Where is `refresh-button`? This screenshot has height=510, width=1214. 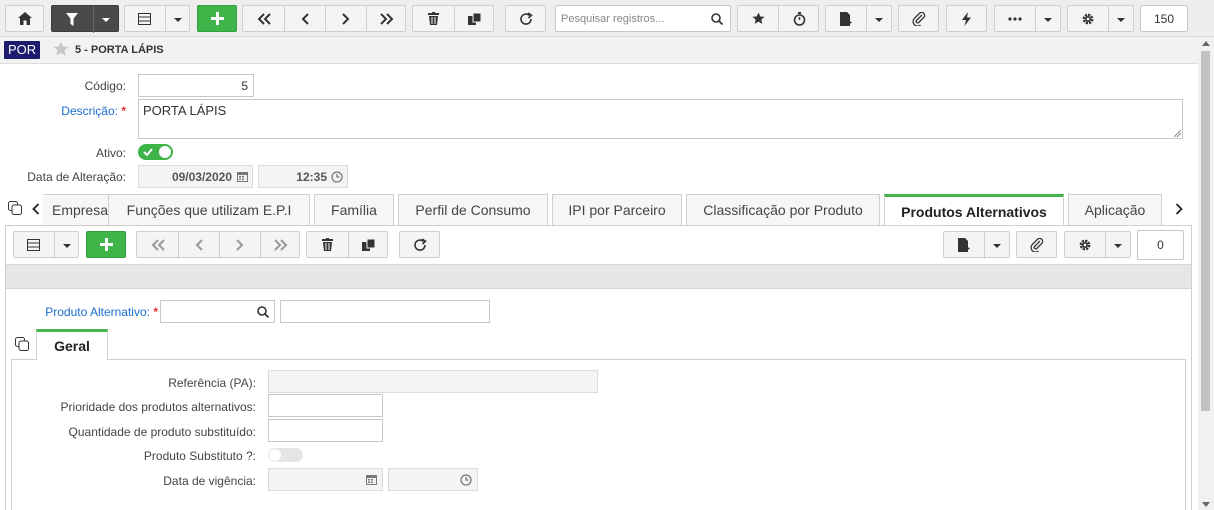 refresh-button is located at coordinates (525, 18).